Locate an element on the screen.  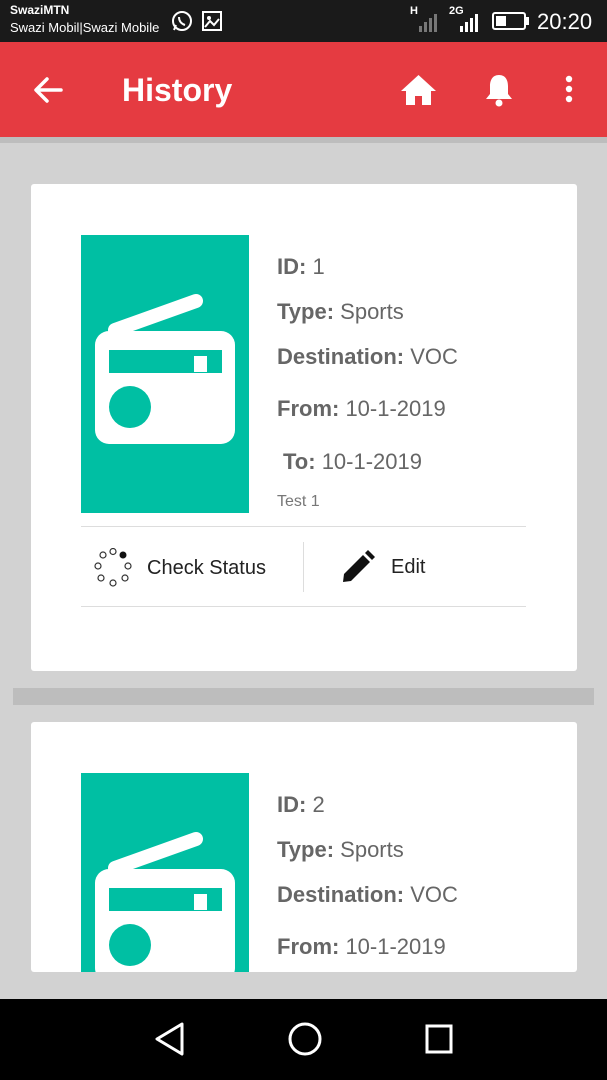
card-divider-bottom is located at coordinates (303, 606).